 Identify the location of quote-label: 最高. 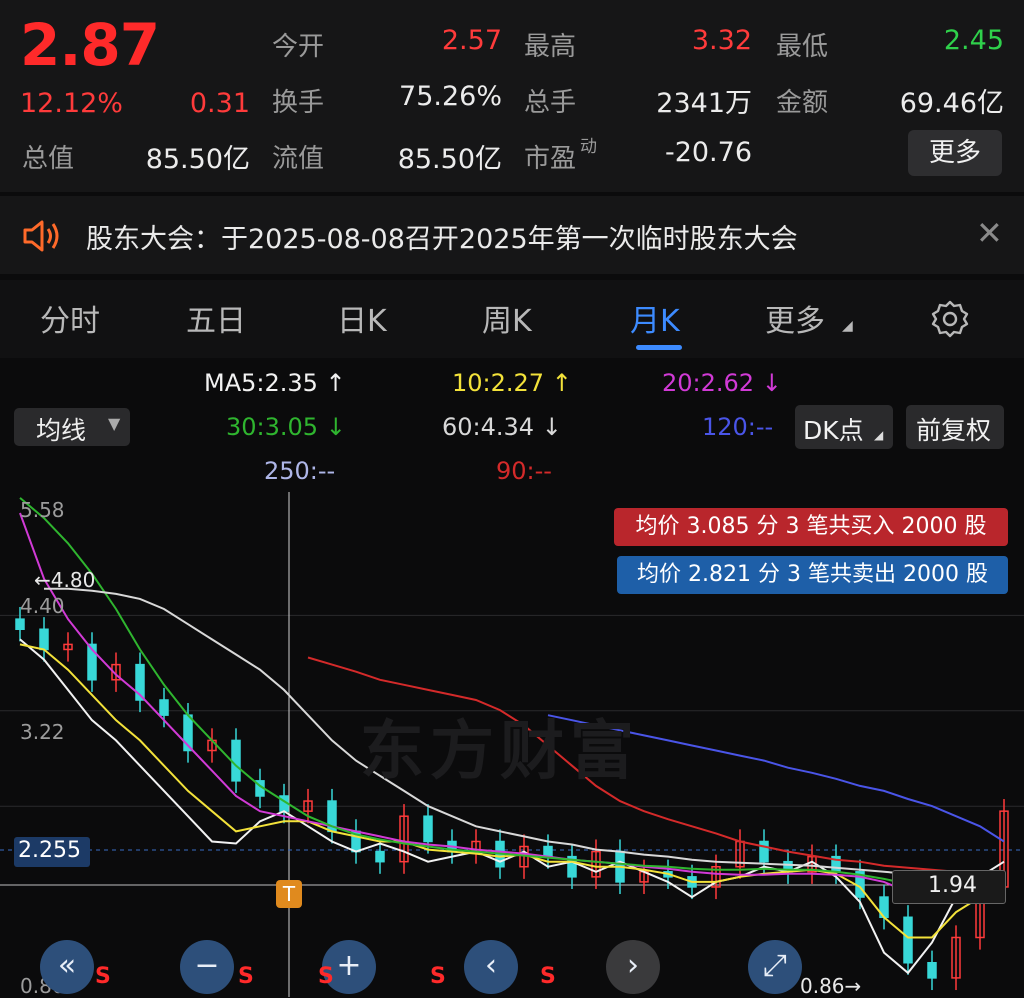
(550, 47).